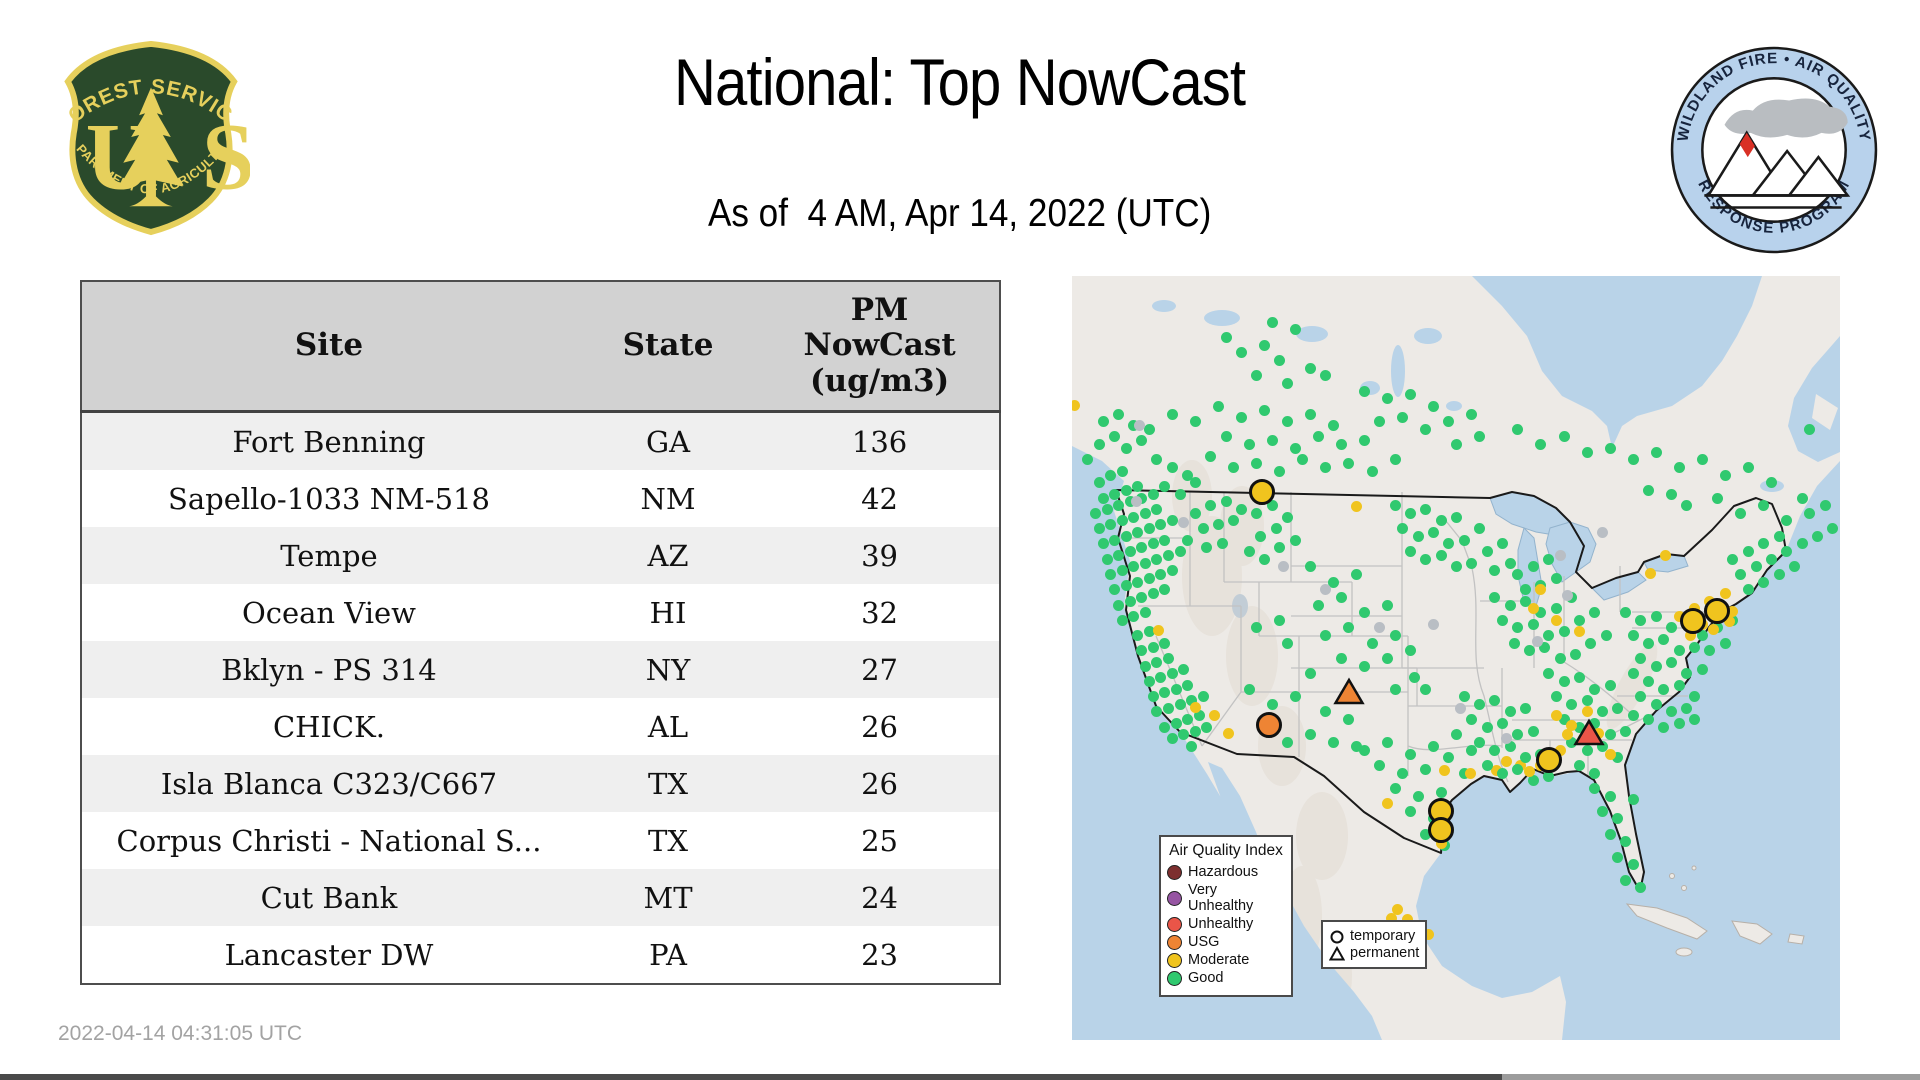 The image size is (1920, 1080). What do you see at coordinates (540, 669) in the screenshot?
I see `table-row: Bklyn - PS 314 NY 27` at bounding box center [540, 669].